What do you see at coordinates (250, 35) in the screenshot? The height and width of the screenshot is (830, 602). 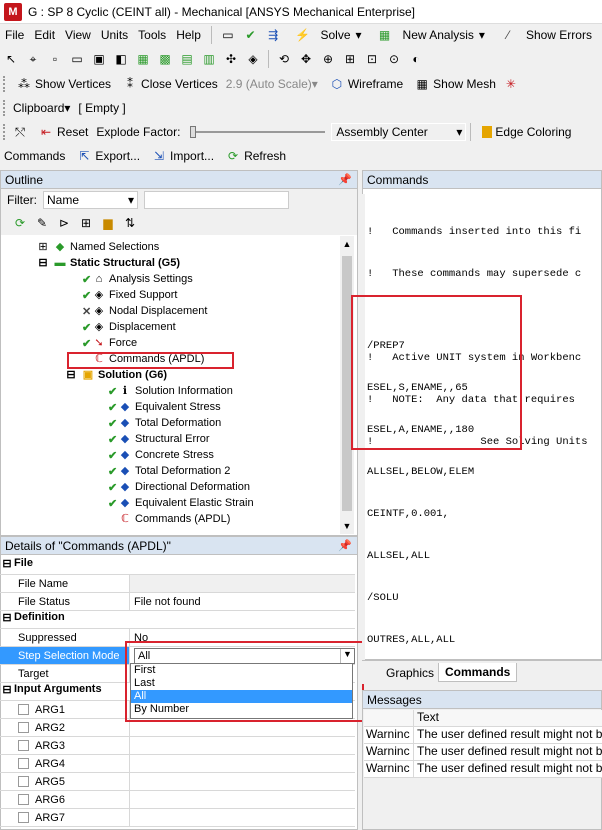 I see `check-icon: ✔` at bounding box center [250, 35].